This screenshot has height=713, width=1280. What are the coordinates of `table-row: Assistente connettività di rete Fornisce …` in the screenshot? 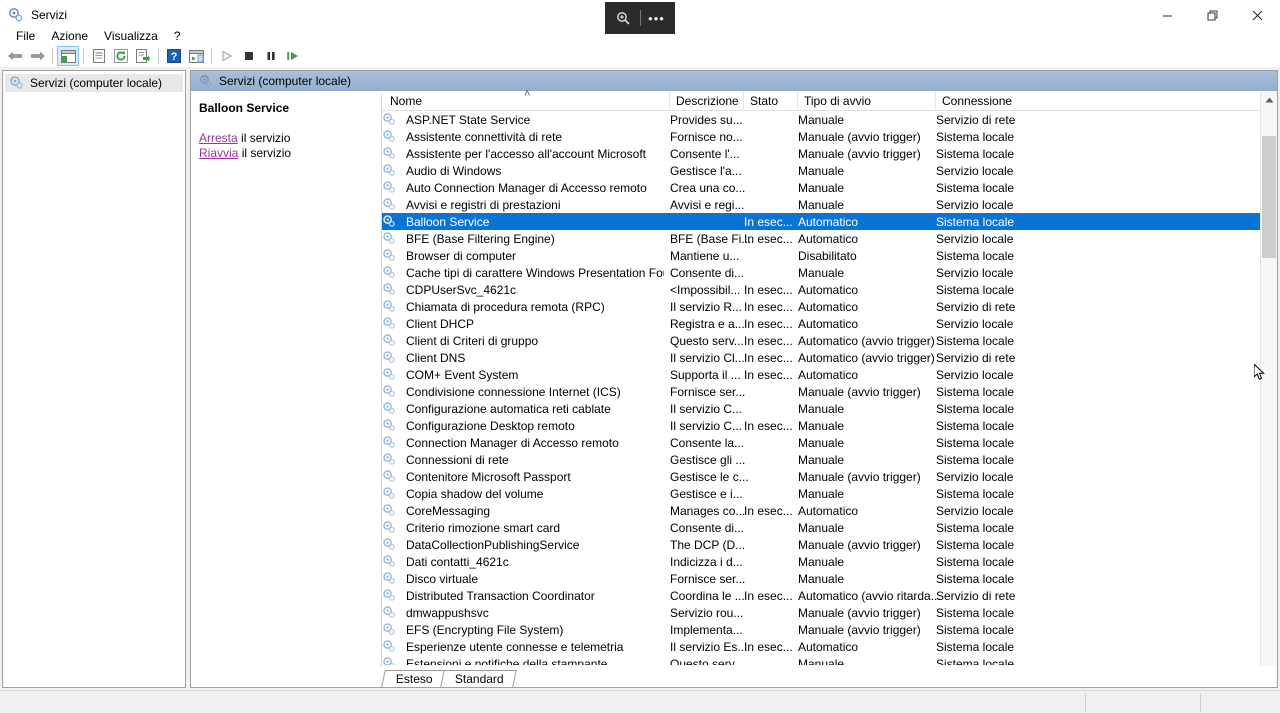 It's located at (821, 136).